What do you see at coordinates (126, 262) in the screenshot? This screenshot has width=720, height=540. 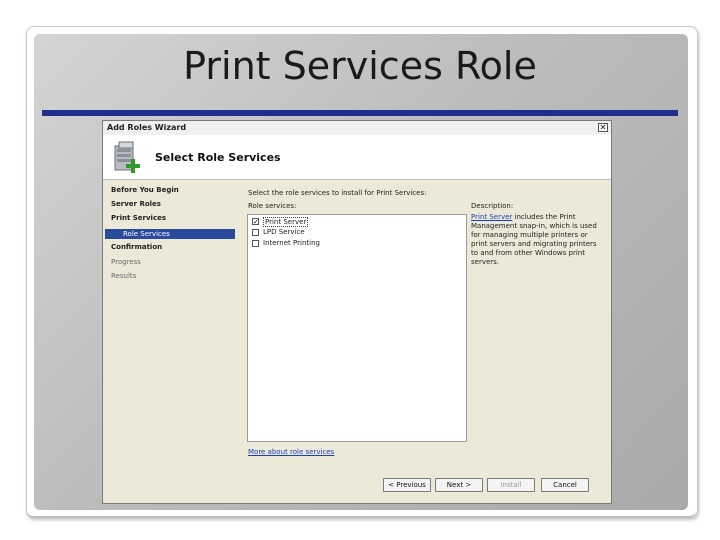 I see `nav-item-progress: Progress` at bounding box center [126, 262].